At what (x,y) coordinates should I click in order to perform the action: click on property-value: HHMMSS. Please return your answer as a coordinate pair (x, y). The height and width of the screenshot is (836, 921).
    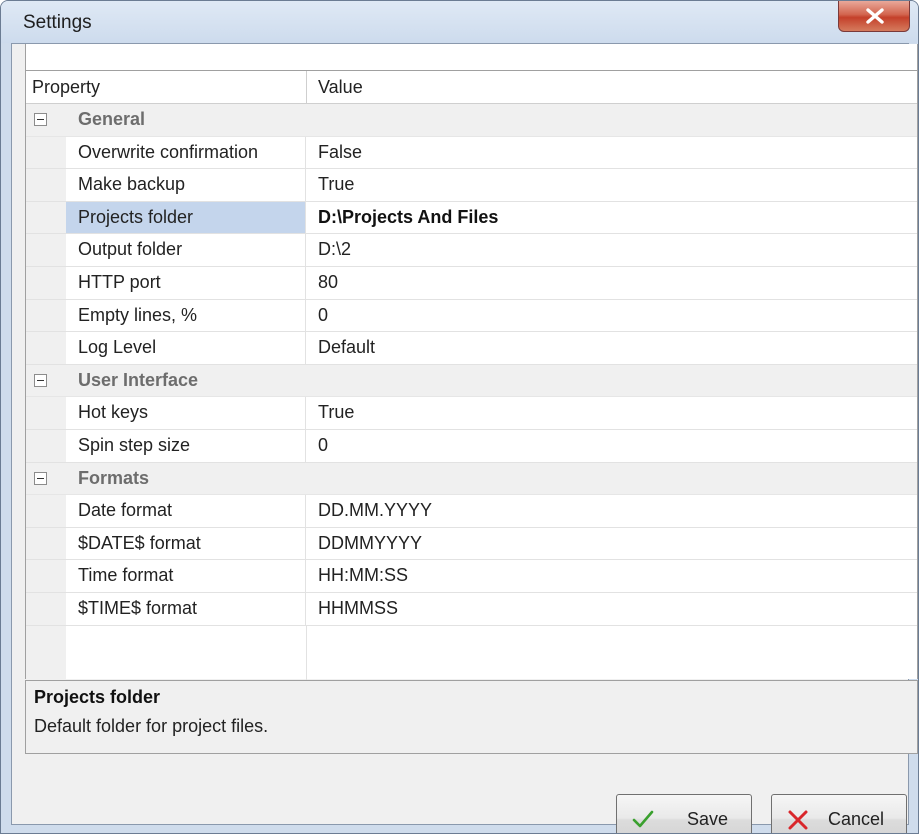
    Looking at the image, I should click on (358, 608).